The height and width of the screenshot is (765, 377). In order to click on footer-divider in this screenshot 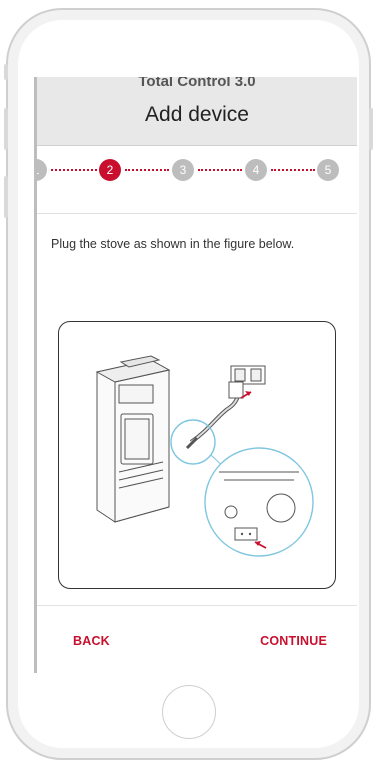, I will do `click(197, 605)`.